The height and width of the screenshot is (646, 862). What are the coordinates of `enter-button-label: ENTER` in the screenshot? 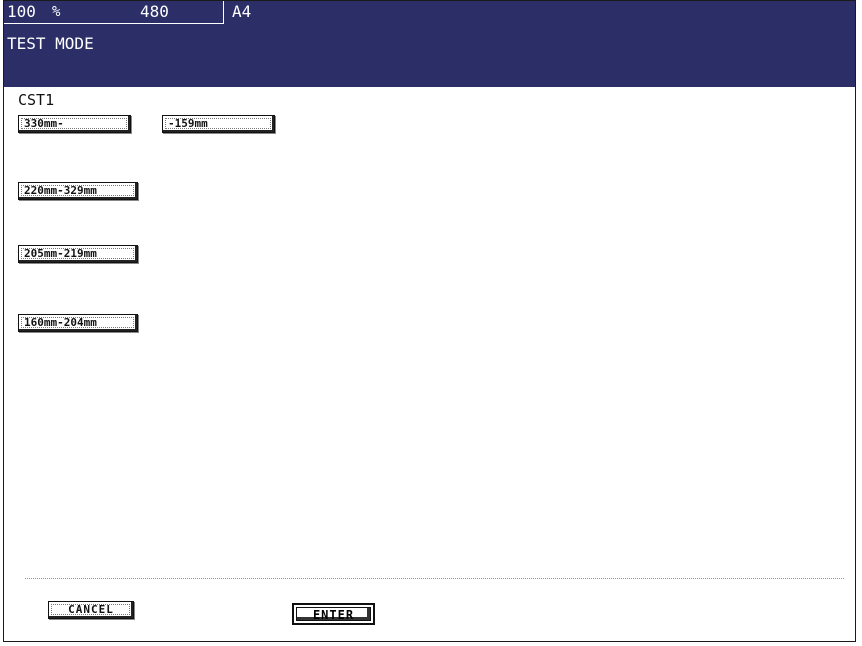 It's located at (333, 615).